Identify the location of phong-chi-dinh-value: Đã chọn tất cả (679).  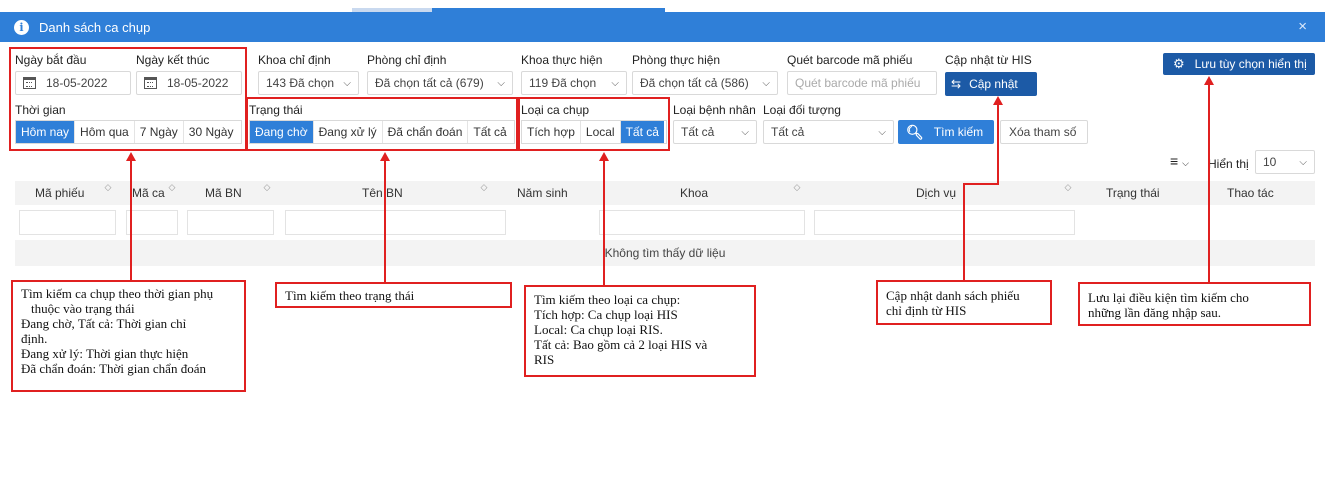
(429, 83).